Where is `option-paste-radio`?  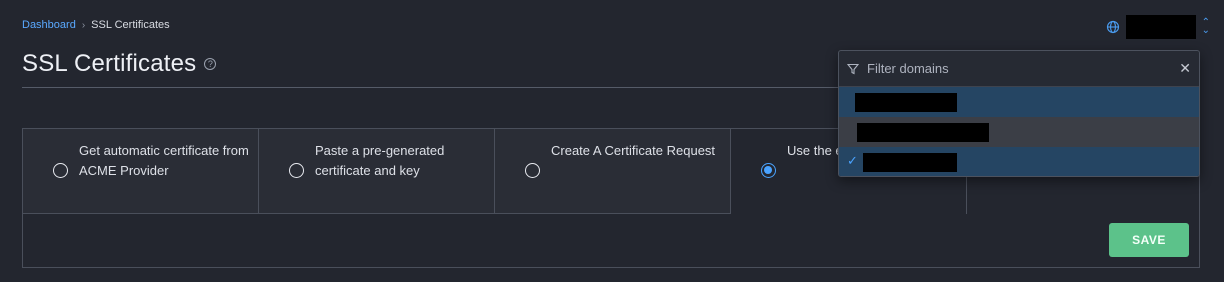
option-paste-radio is located at coordinates (296, 170).